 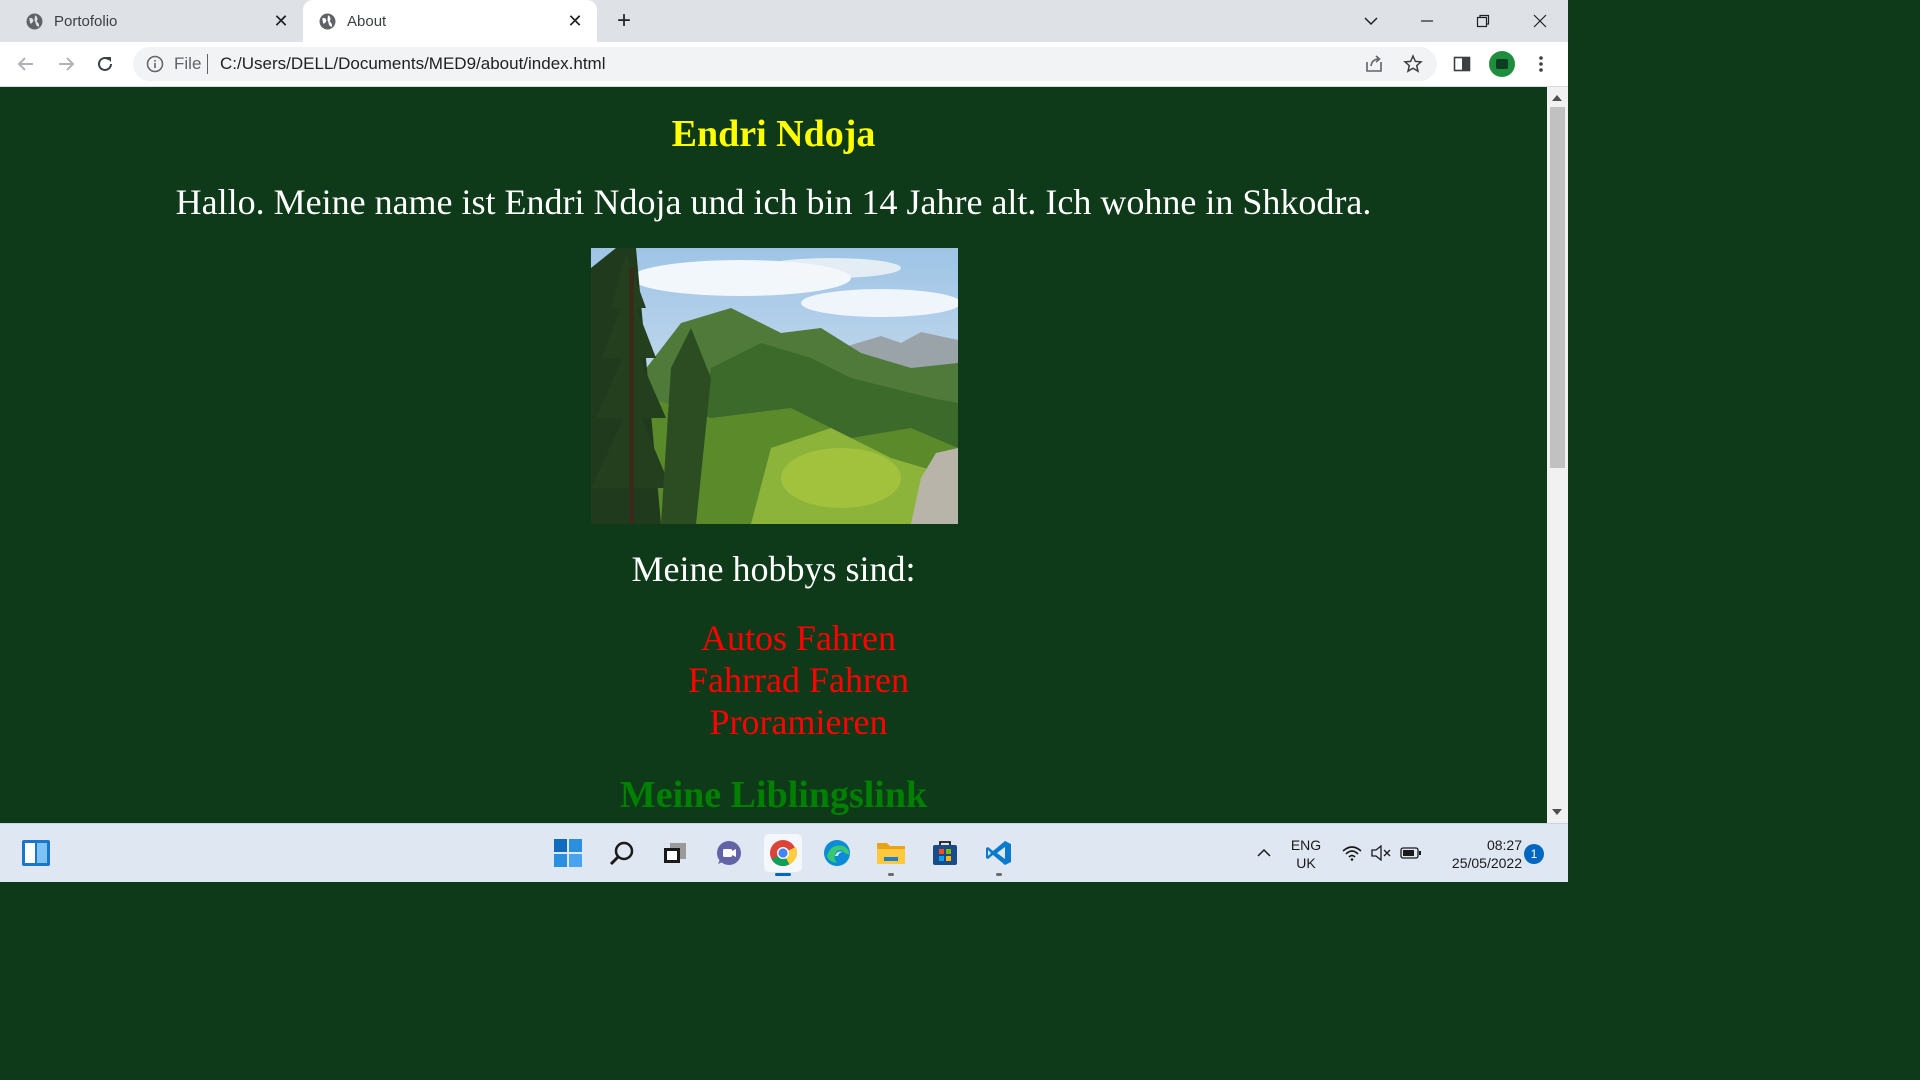 I want to click on wifi-icon, so click(x=1352, y=853).